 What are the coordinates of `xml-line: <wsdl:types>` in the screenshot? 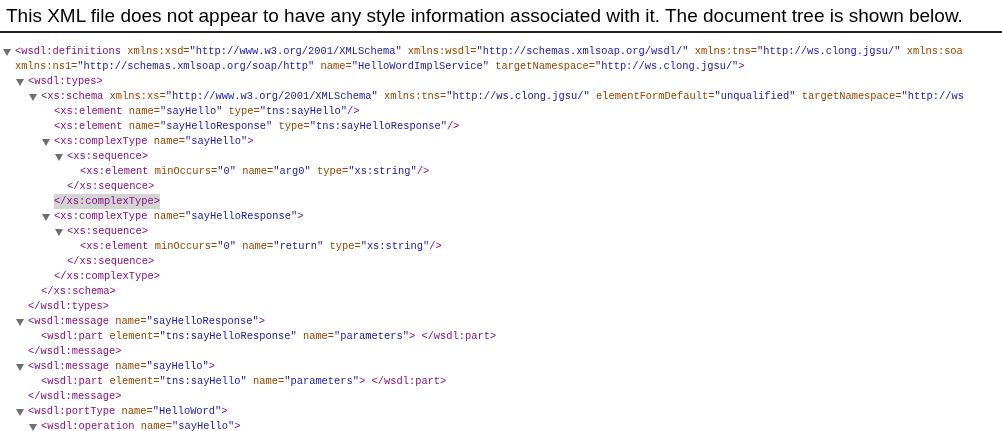 It's located at (65, 81).